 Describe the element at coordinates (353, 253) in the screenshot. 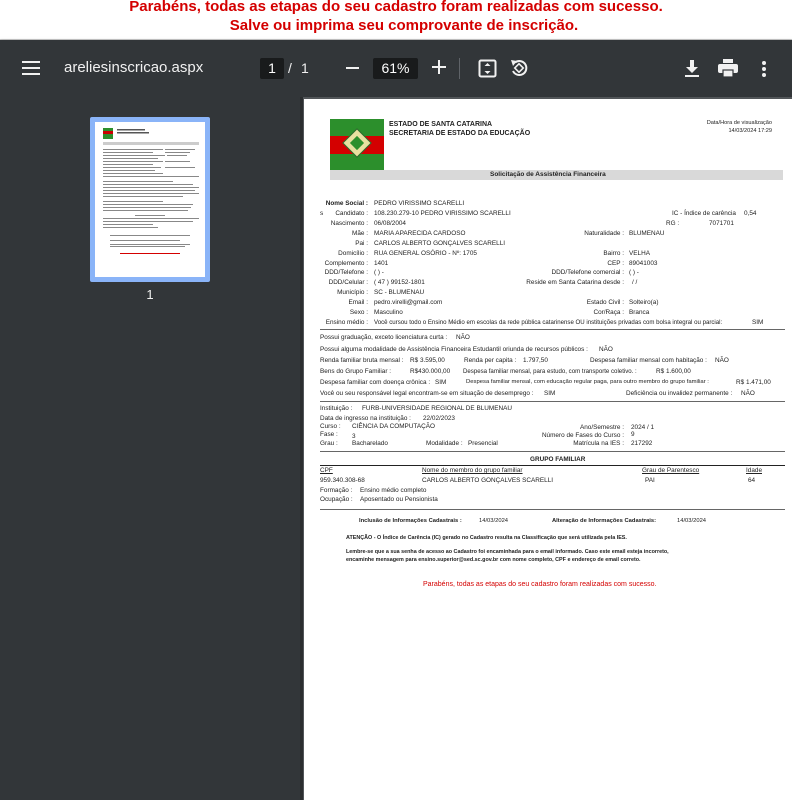

I see `domicilio-label: Domicílio :` at that location.